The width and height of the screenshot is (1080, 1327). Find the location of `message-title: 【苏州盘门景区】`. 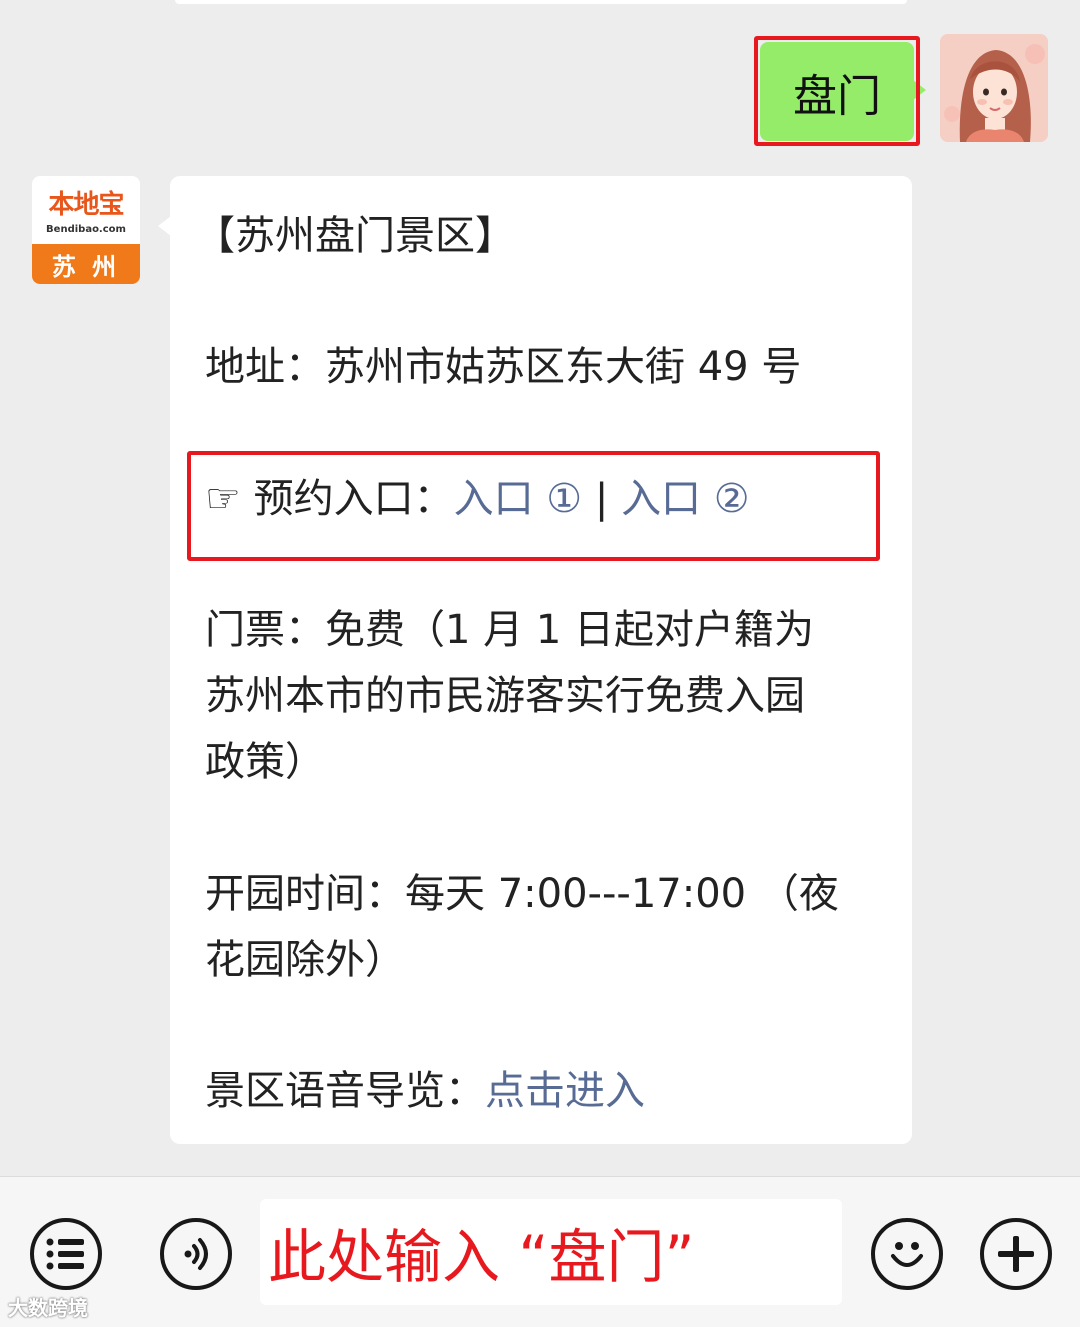

message-title: 【苏州盘门景区】 is located at coordinates (355, 236).